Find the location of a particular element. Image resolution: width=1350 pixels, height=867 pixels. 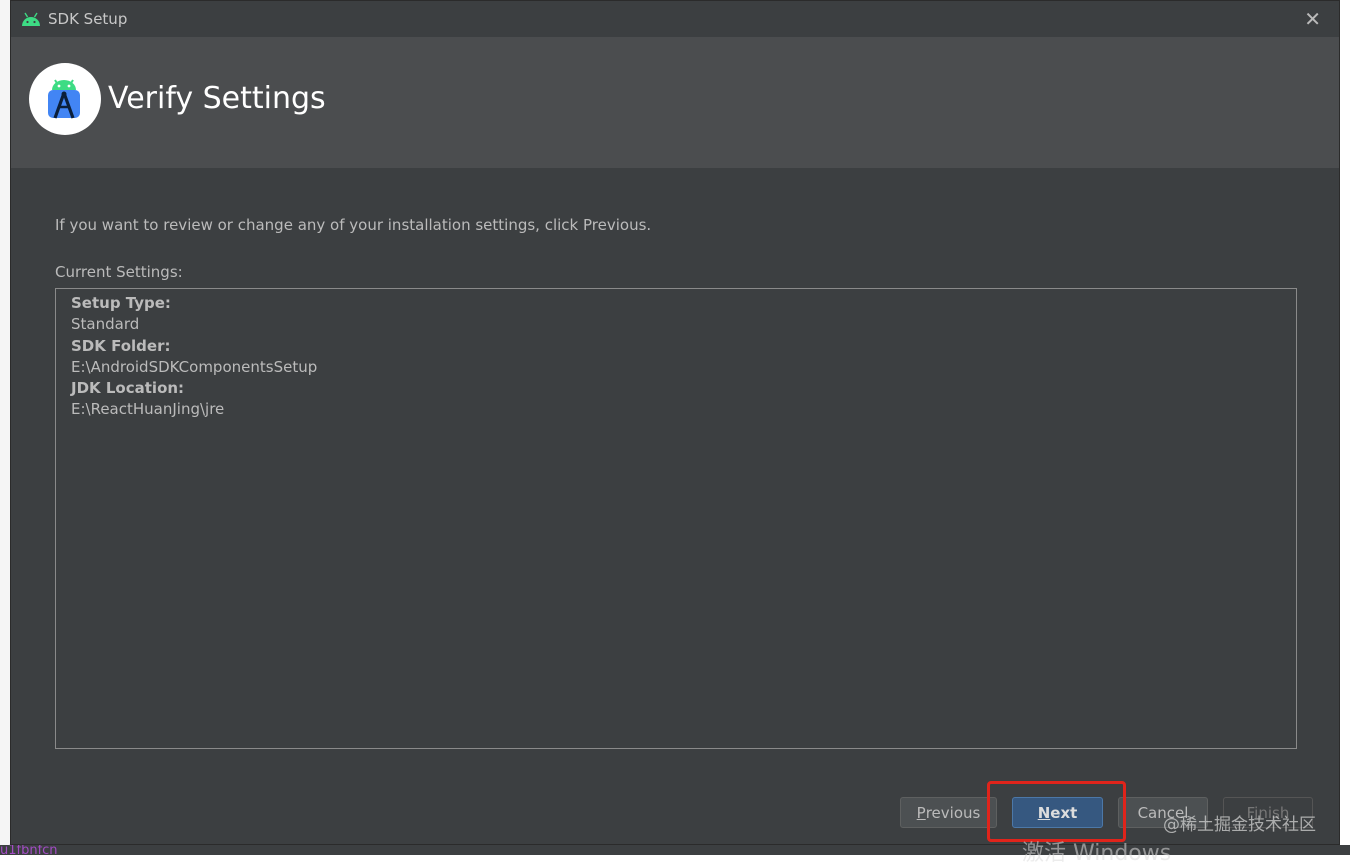

page-header: Verify Settings is located at coordinates (675, 102).